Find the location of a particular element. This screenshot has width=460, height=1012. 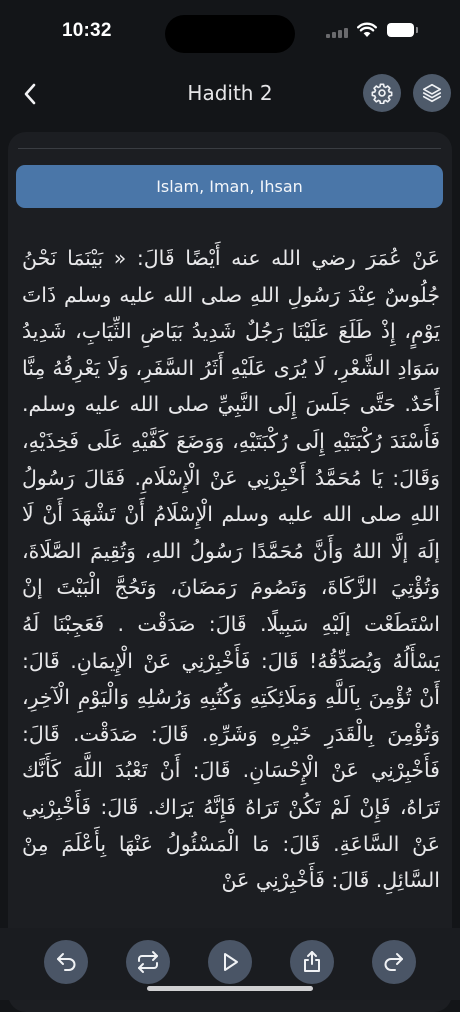

repeat-button is located at coordinates (148, 962).